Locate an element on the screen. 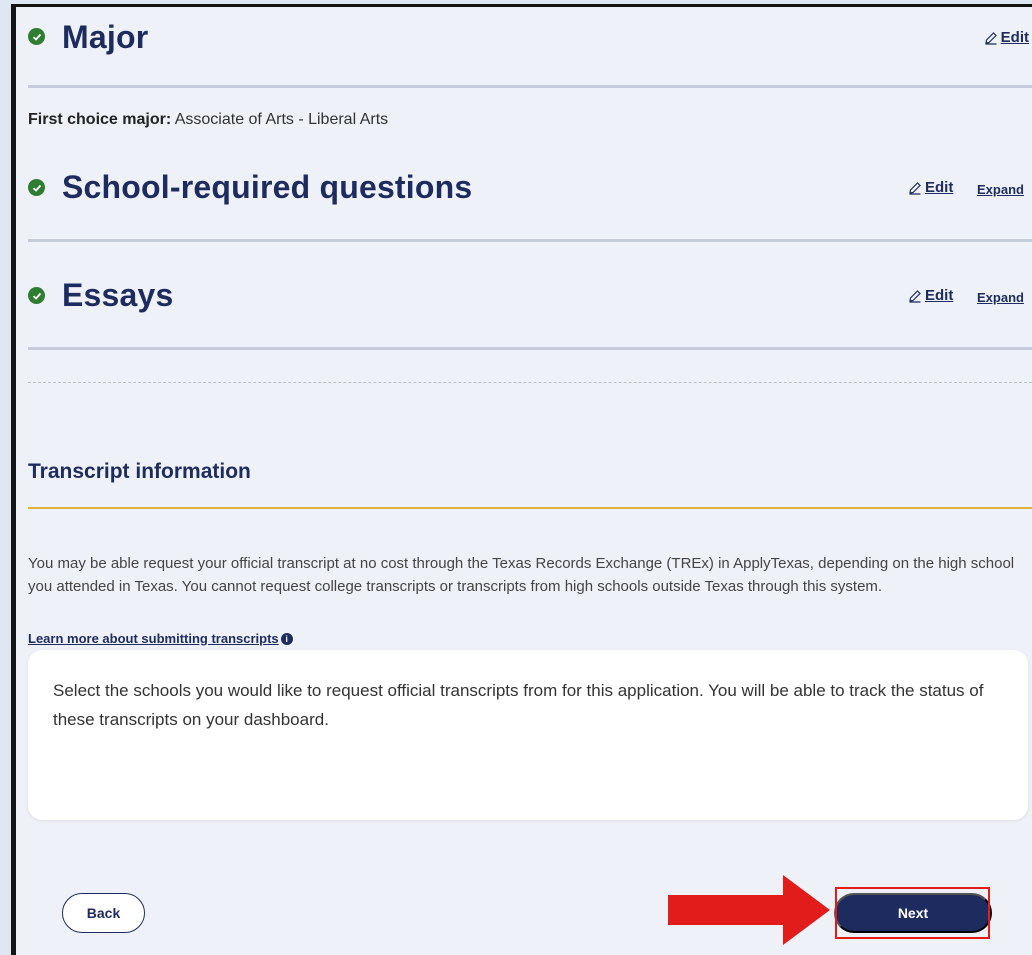  gold-divider is located at coordinates (530, 508).